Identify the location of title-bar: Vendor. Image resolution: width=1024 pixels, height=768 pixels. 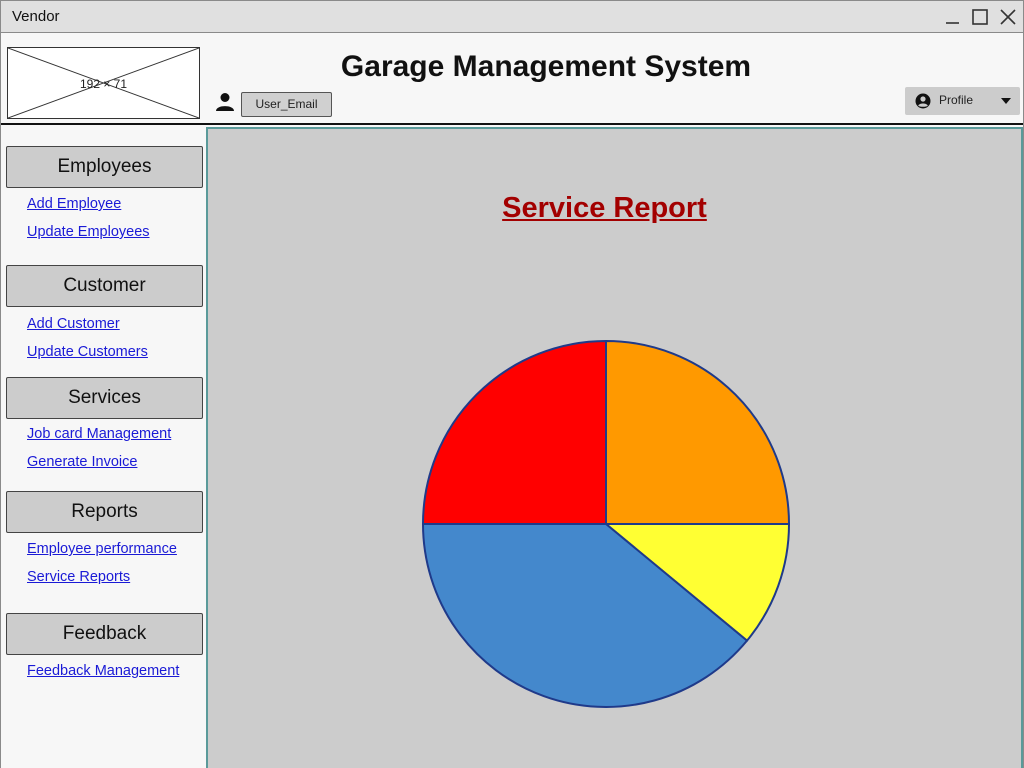
(512, 17).